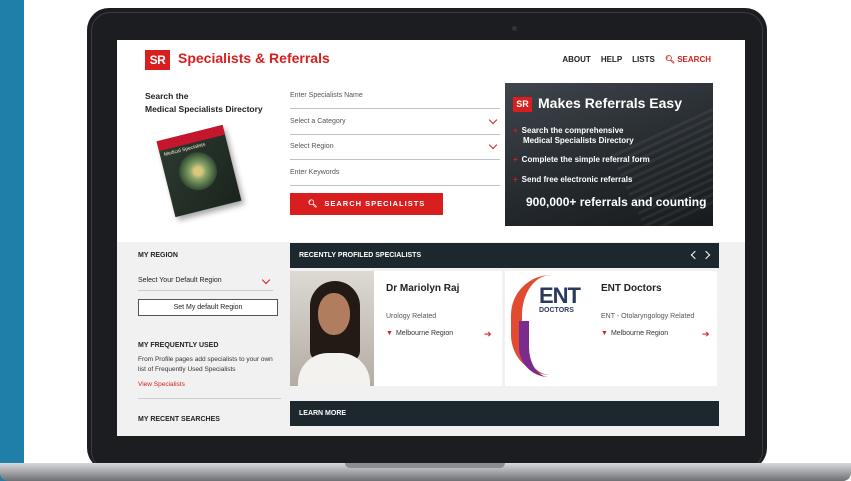 The height and width of the screenshot is (481, 851). What do you see at coordinates (209, 398) in the screenshot?
I see `sidebar-divider` at bounding box center [209, 398].